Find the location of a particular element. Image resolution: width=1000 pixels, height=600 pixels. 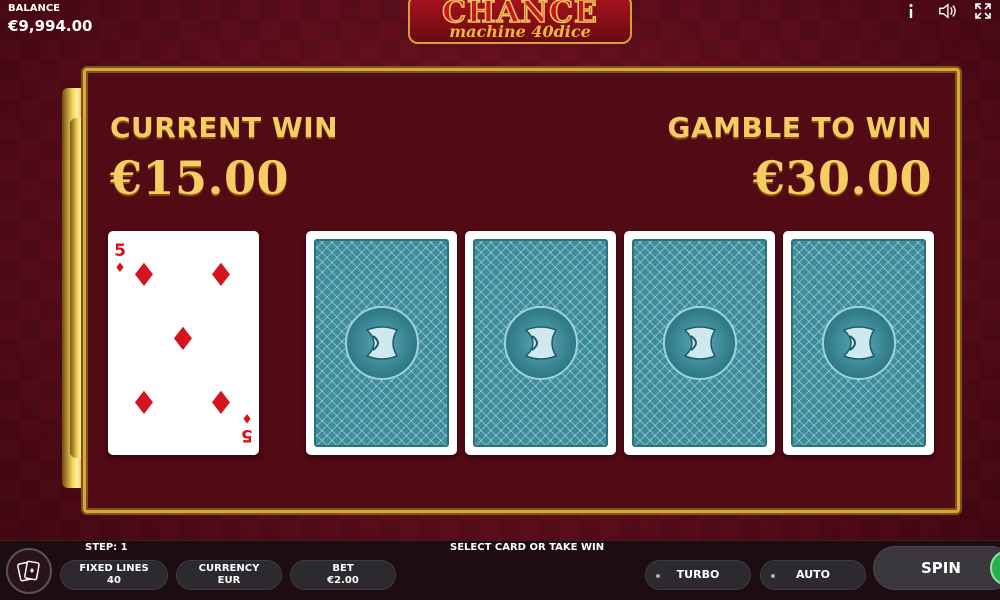

currency-value: EUR is located at coordinates (229, 580).